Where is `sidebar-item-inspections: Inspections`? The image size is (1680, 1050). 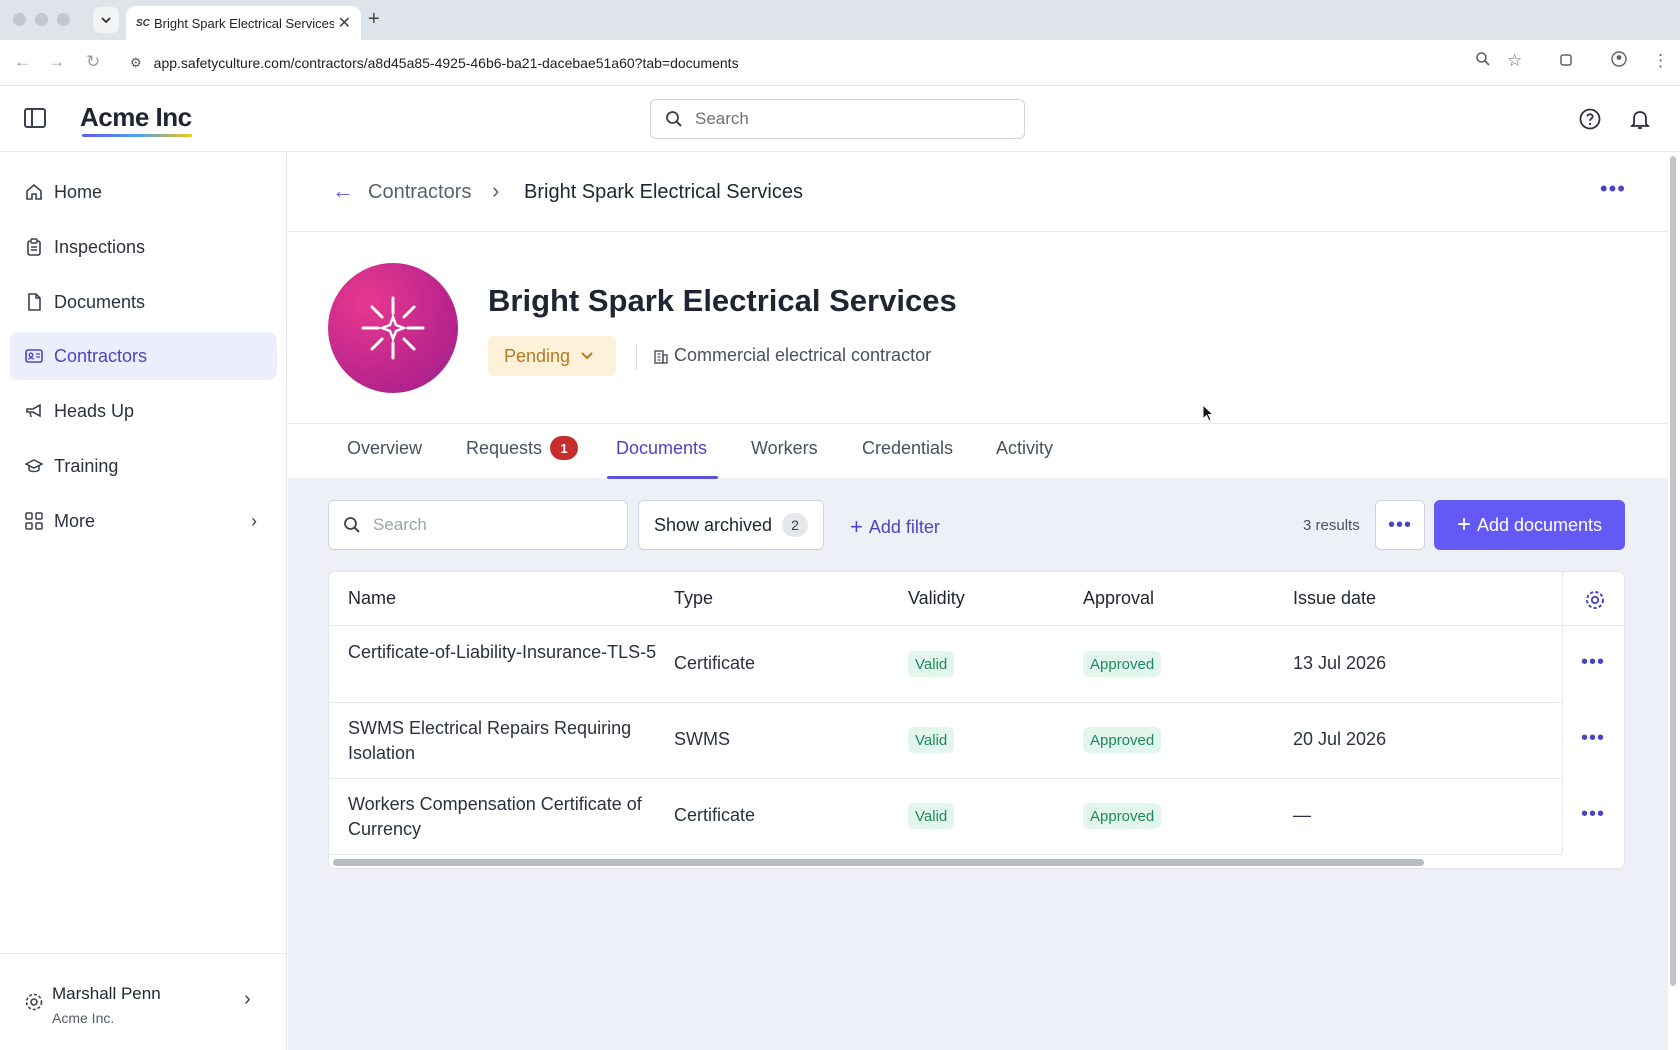
sidebar-item-inspections: Inspections is located at coordinates (143, 247).